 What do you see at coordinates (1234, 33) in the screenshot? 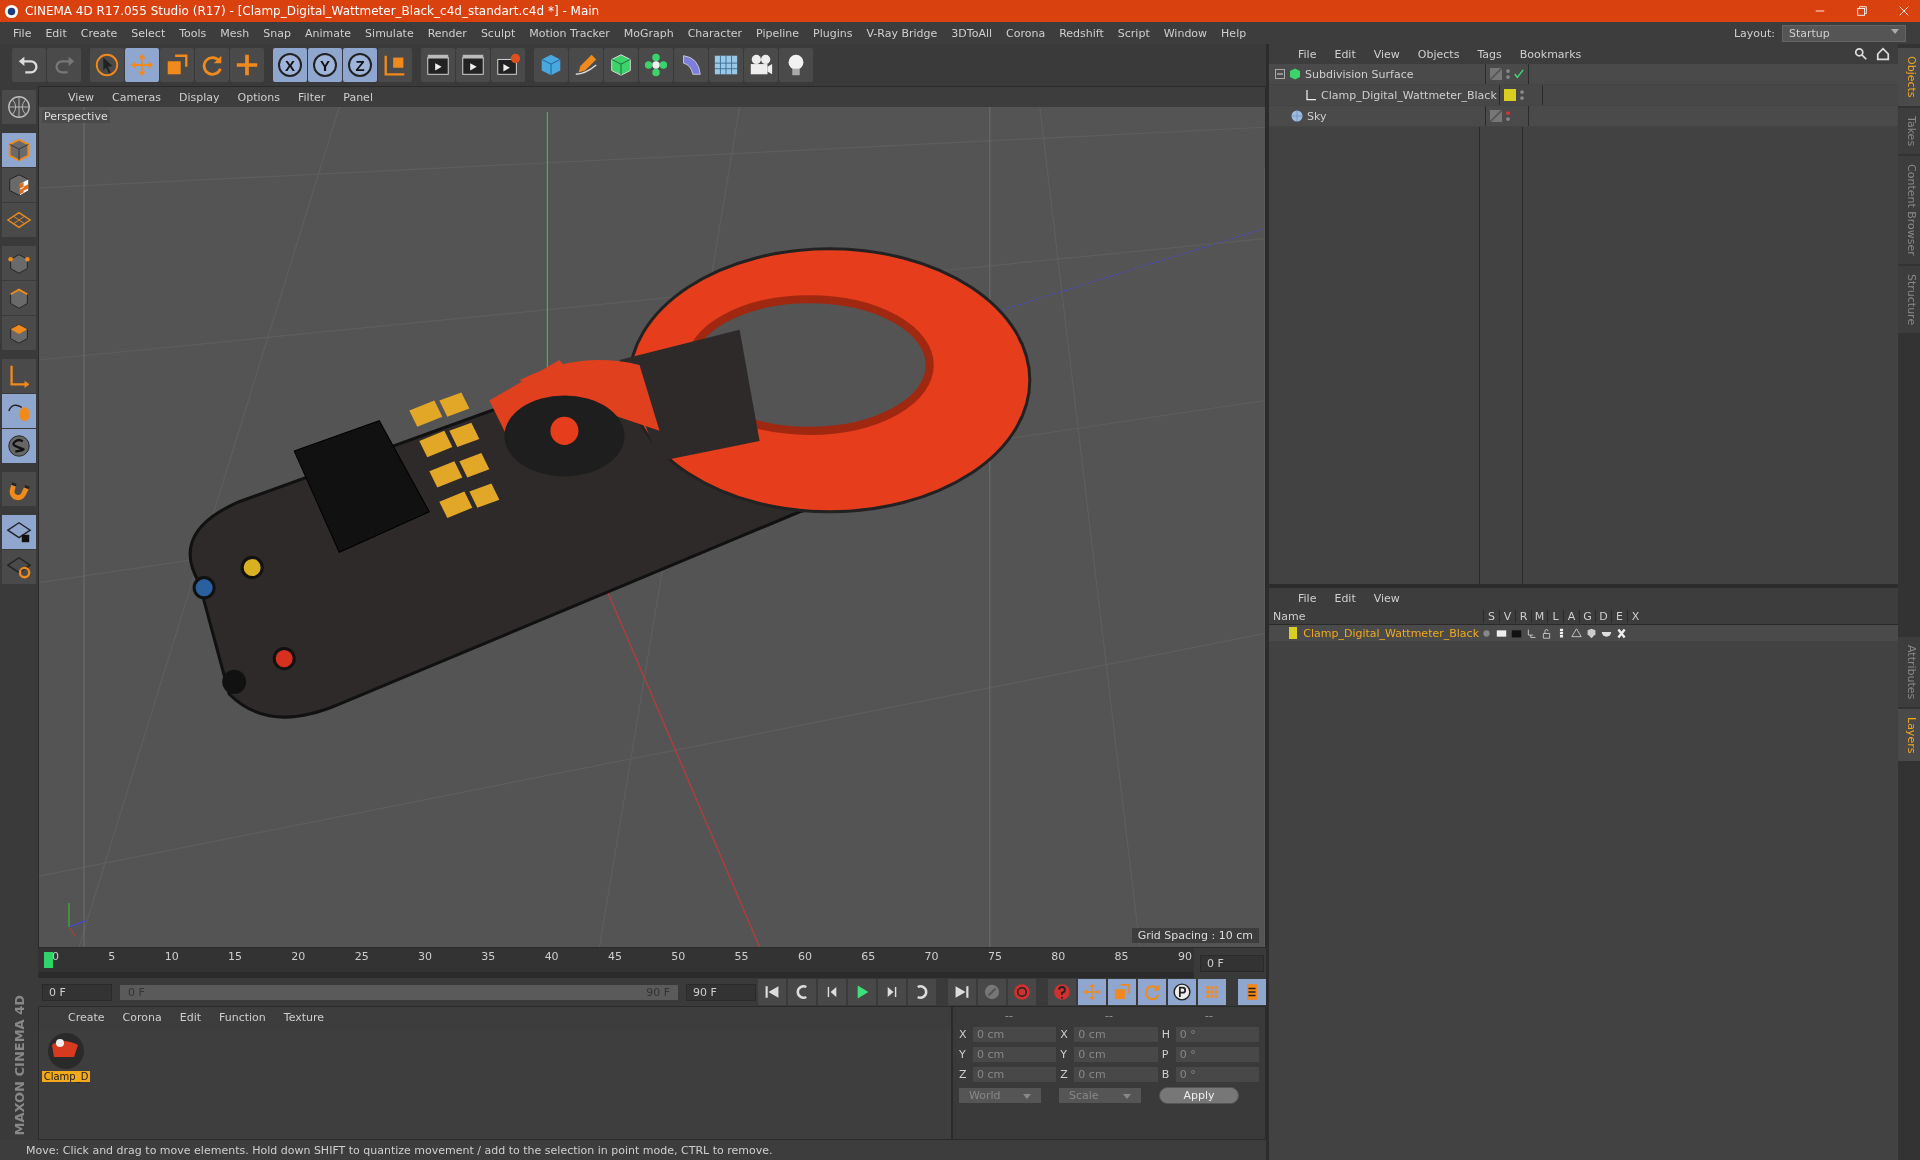
I see `menu-item: Help` at bounding box center [1234, 33].